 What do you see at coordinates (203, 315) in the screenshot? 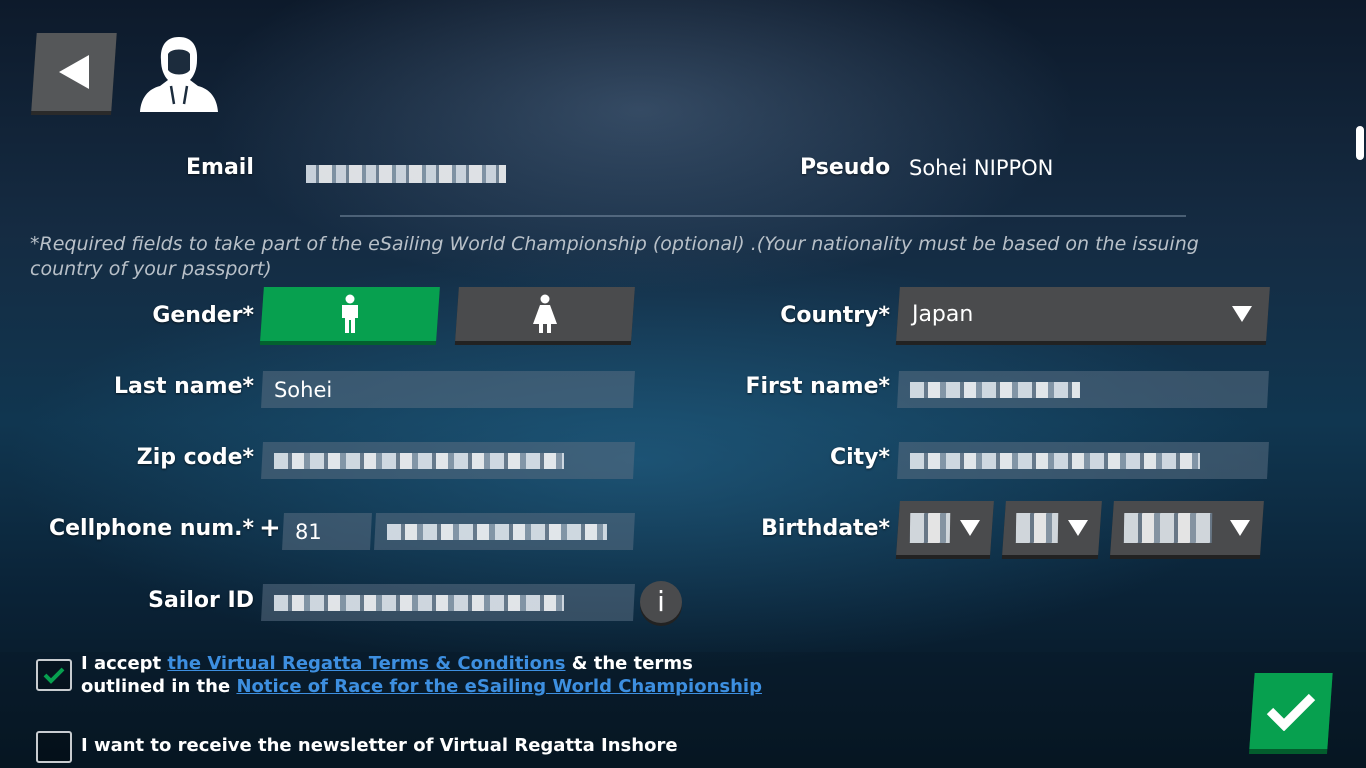
I see `gender-label: Gender*` at bounding box center [203, 315].